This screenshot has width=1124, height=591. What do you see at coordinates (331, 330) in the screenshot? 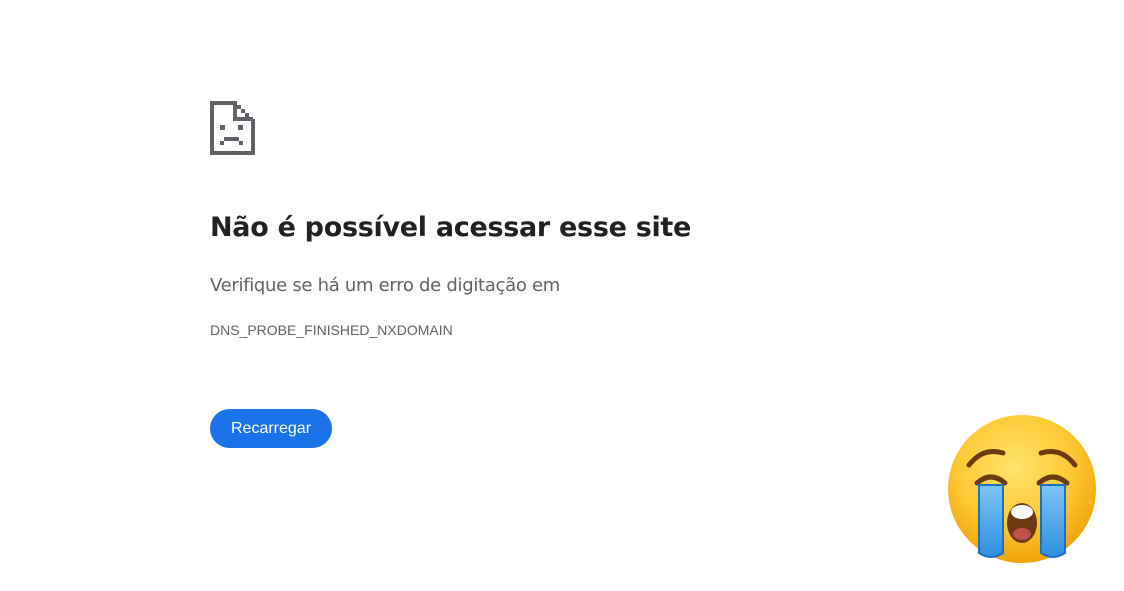
I see `error-code: DNS_PROBE_FINISHED_NXDOMAIN` at bounding box center [331, 330].